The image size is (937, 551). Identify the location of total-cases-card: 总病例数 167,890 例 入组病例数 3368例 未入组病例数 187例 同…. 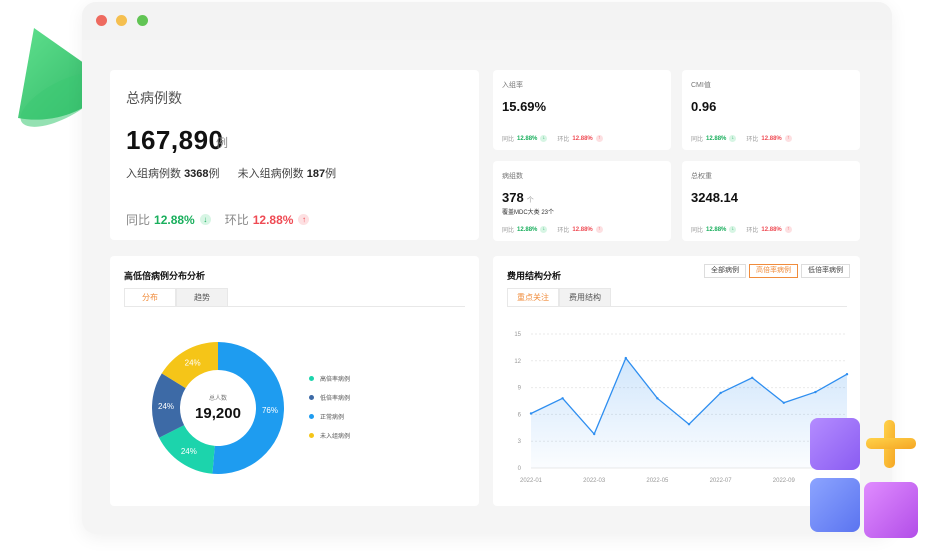
(294, 155).